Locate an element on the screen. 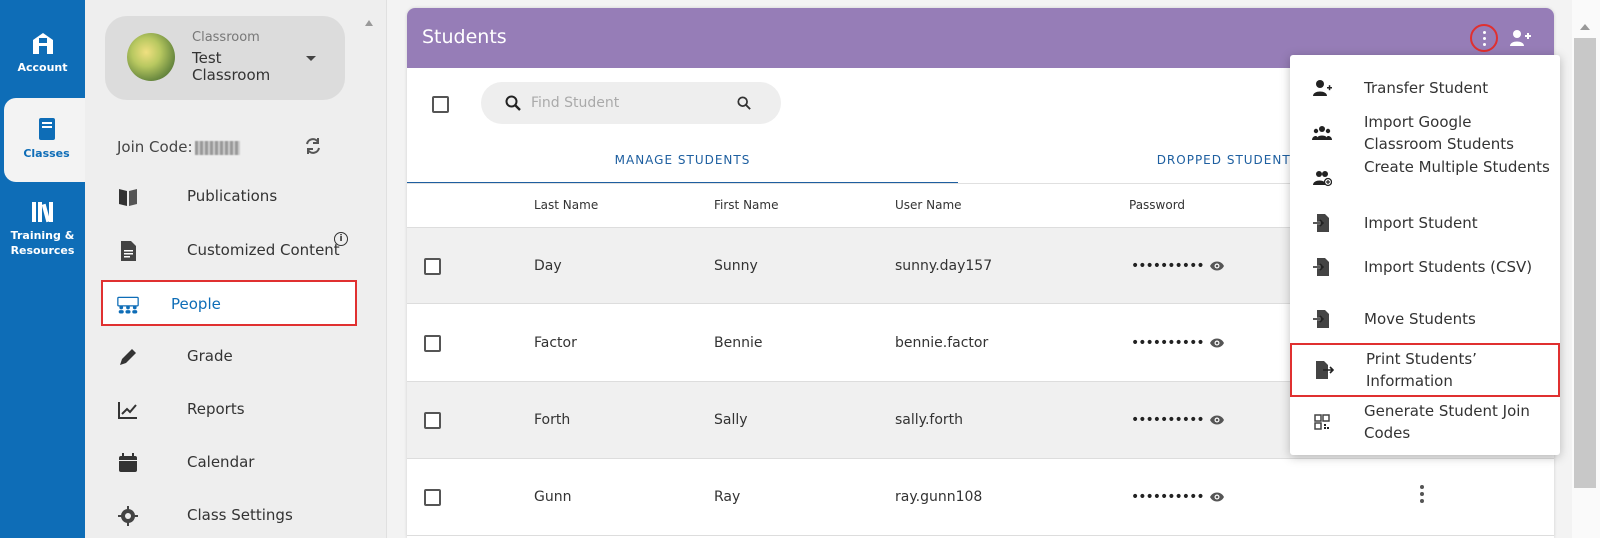 The image size is (1600, 538). rail-item-label: Account is located at coordinates (42, 67).